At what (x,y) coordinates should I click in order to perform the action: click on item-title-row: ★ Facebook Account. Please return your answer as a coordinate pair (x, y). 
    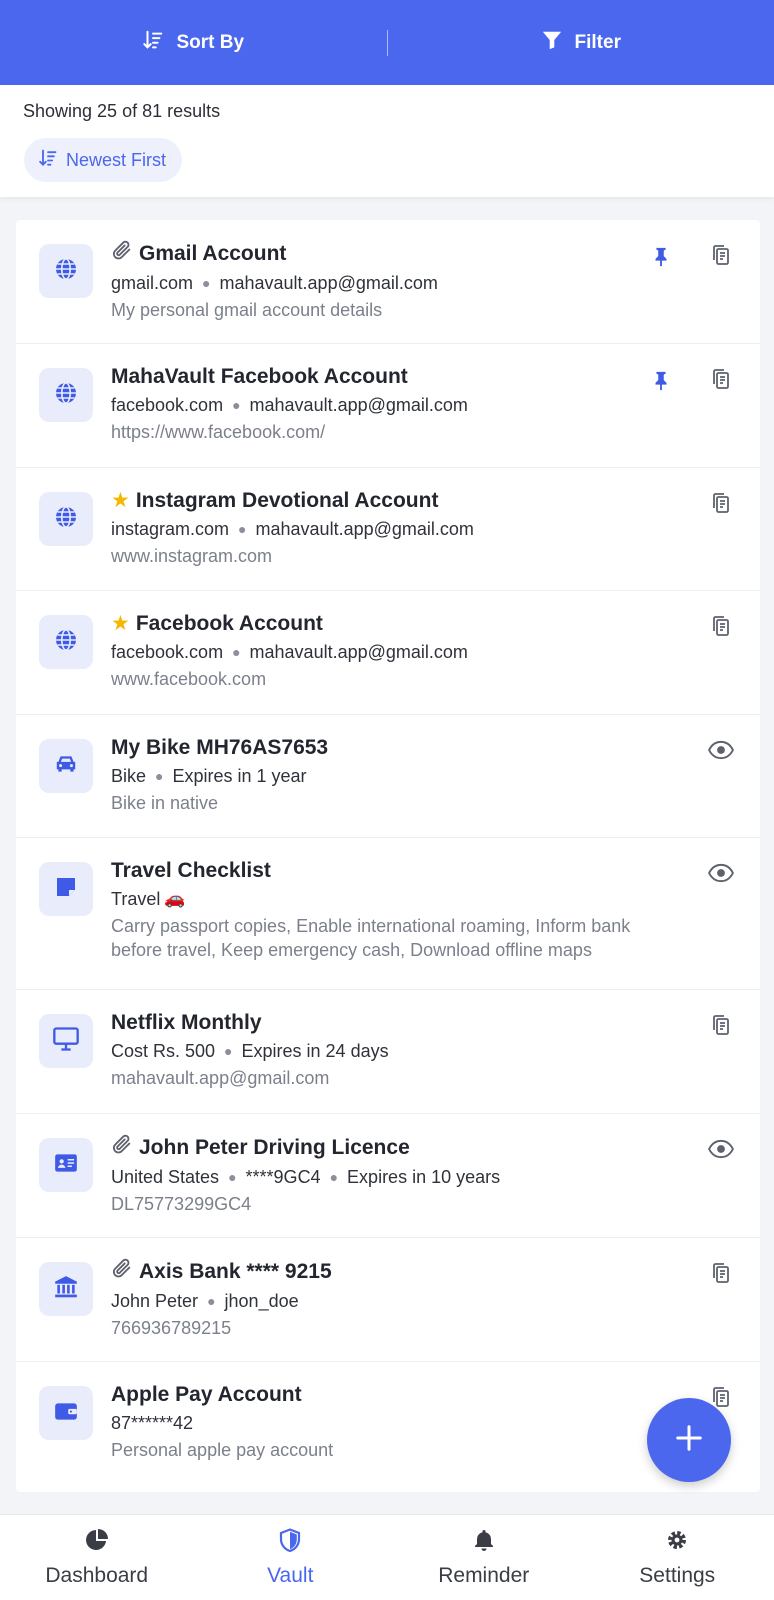
    Looking at the image, I should click on (395, 624).